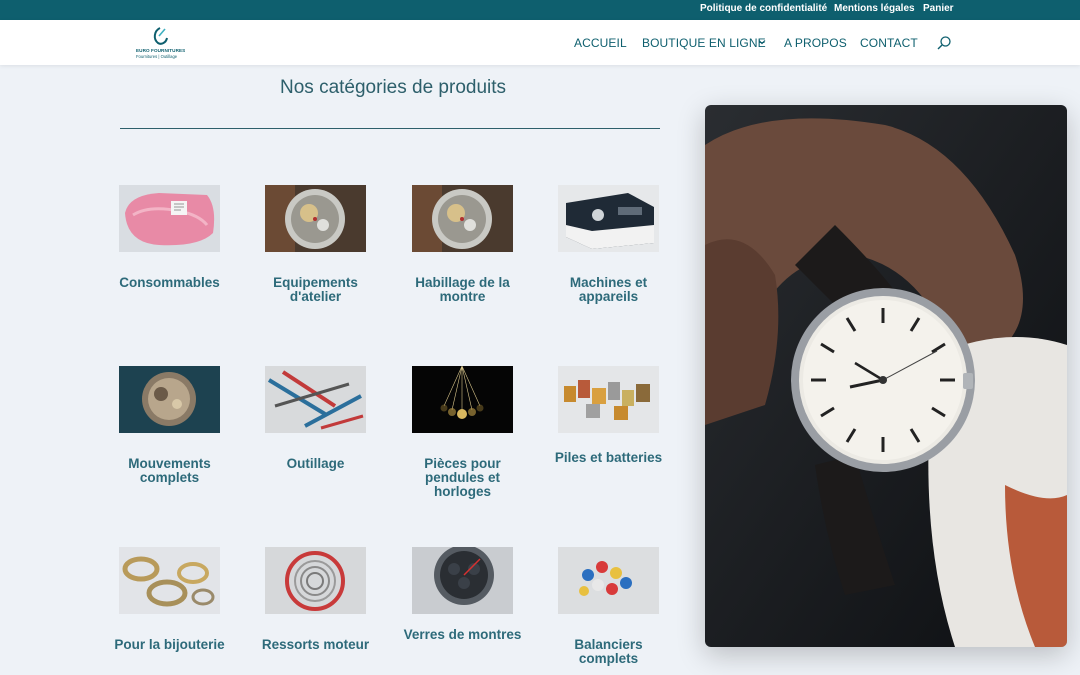 The height and width of the screenshot is (675, 1080). Describe the element at coordinates (315, 399) in the screenshot. I see `tools-icon` at that location.